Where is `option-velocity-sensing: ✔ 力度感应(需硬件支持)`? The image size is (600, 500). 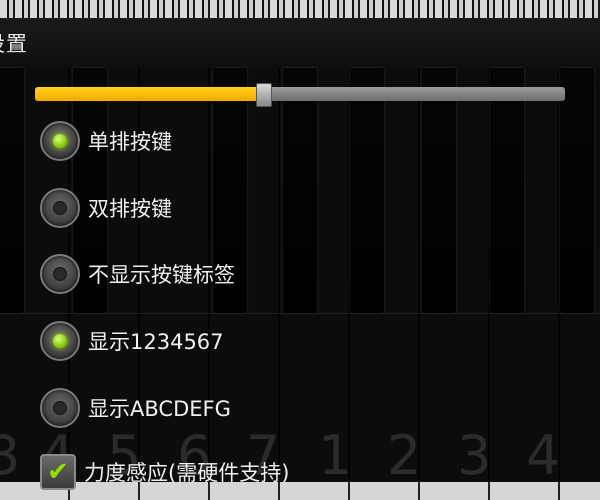
option-velocity-sensing: ✔ 力度感应(需硬件支持) is located at coordinates (164, 472).